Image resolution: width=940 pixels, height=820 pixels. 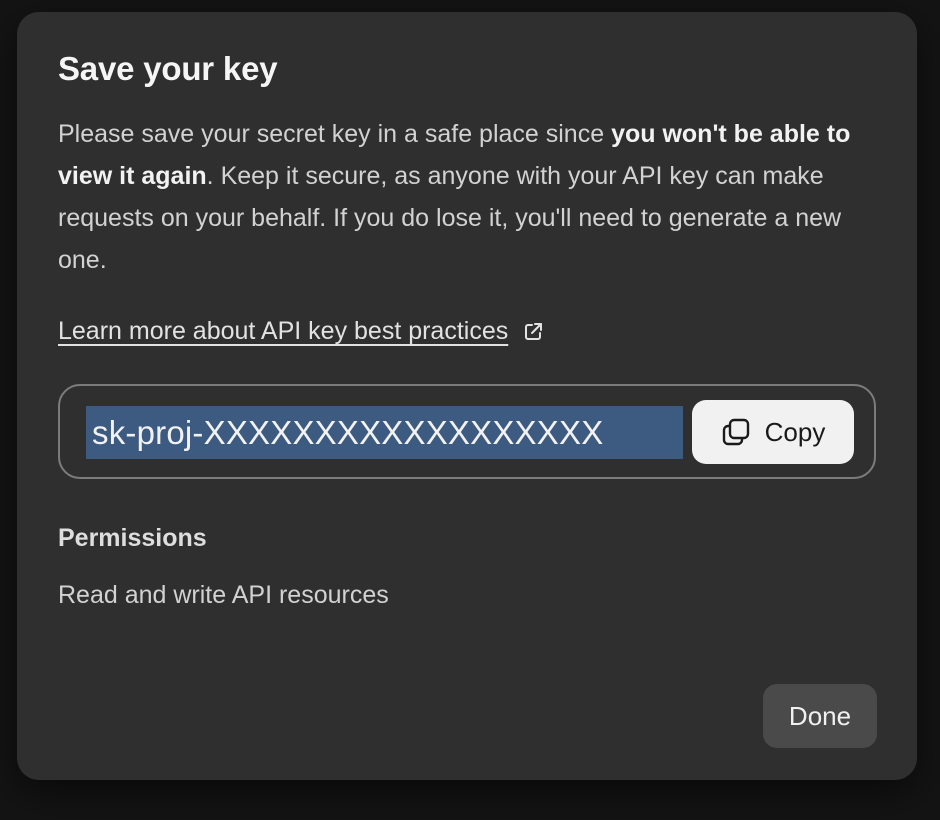 What do you see at coordinates (736, 432) in the screenshot?
I see `copy-icon` at bounding box center [736, 432].